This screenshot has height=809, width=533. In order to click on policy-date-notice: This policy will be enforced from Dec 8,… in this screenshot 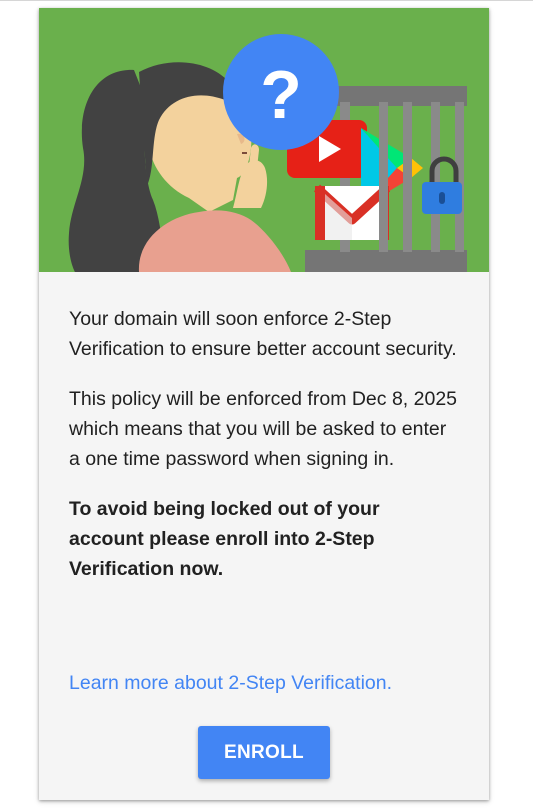, I will do `click(263, 429)`.